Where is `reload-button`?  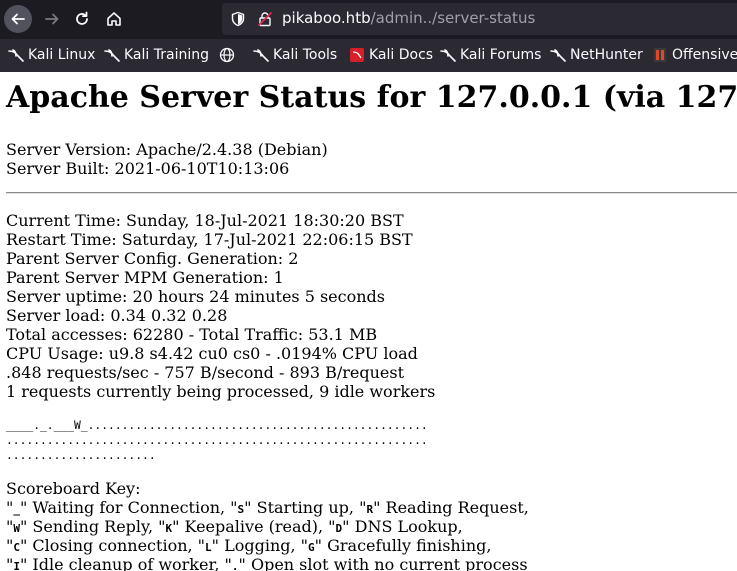
reload-button is located at coordinates (82, 19).